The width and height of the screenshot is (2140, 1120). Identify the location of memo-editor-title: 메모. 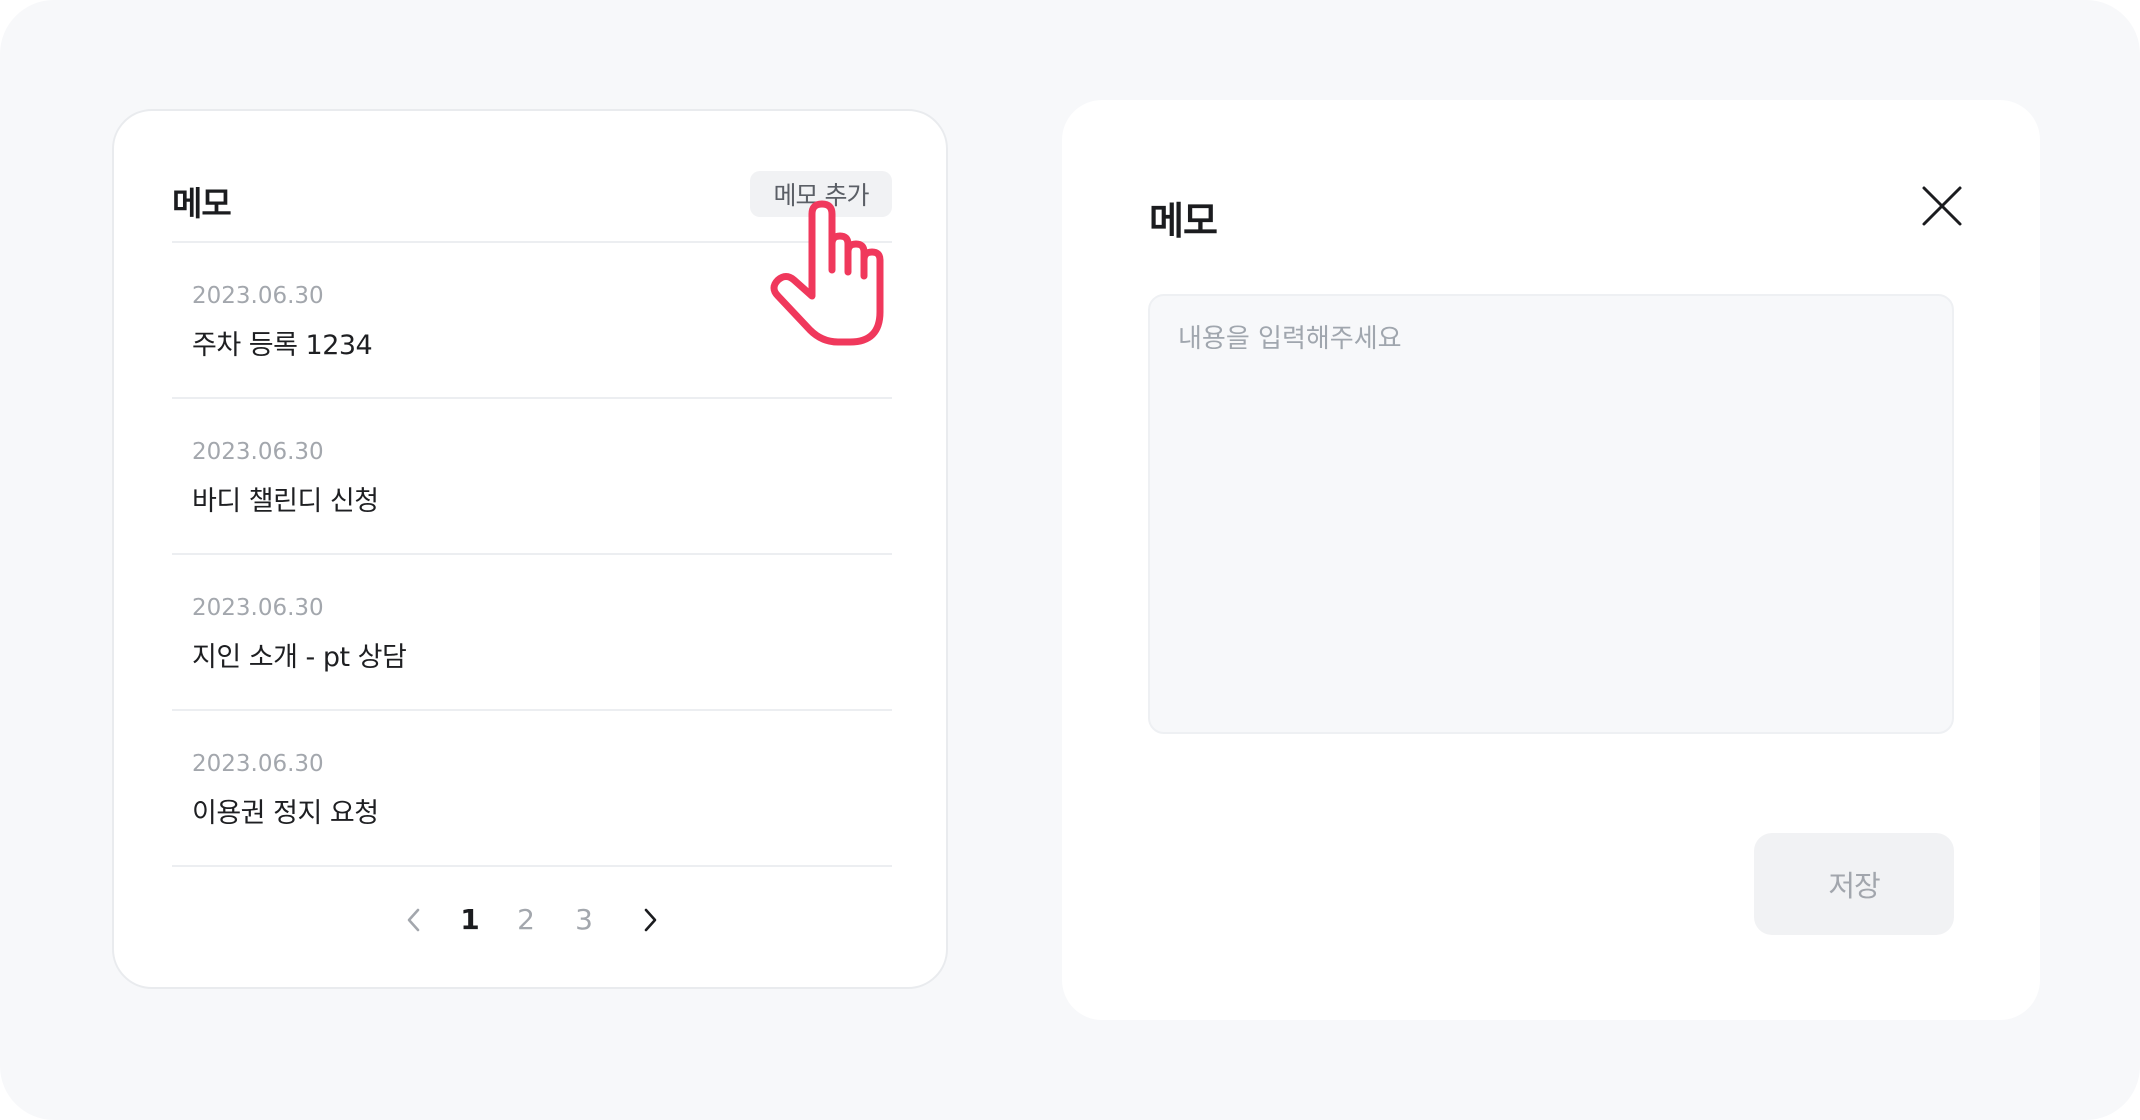
(1183, 221).